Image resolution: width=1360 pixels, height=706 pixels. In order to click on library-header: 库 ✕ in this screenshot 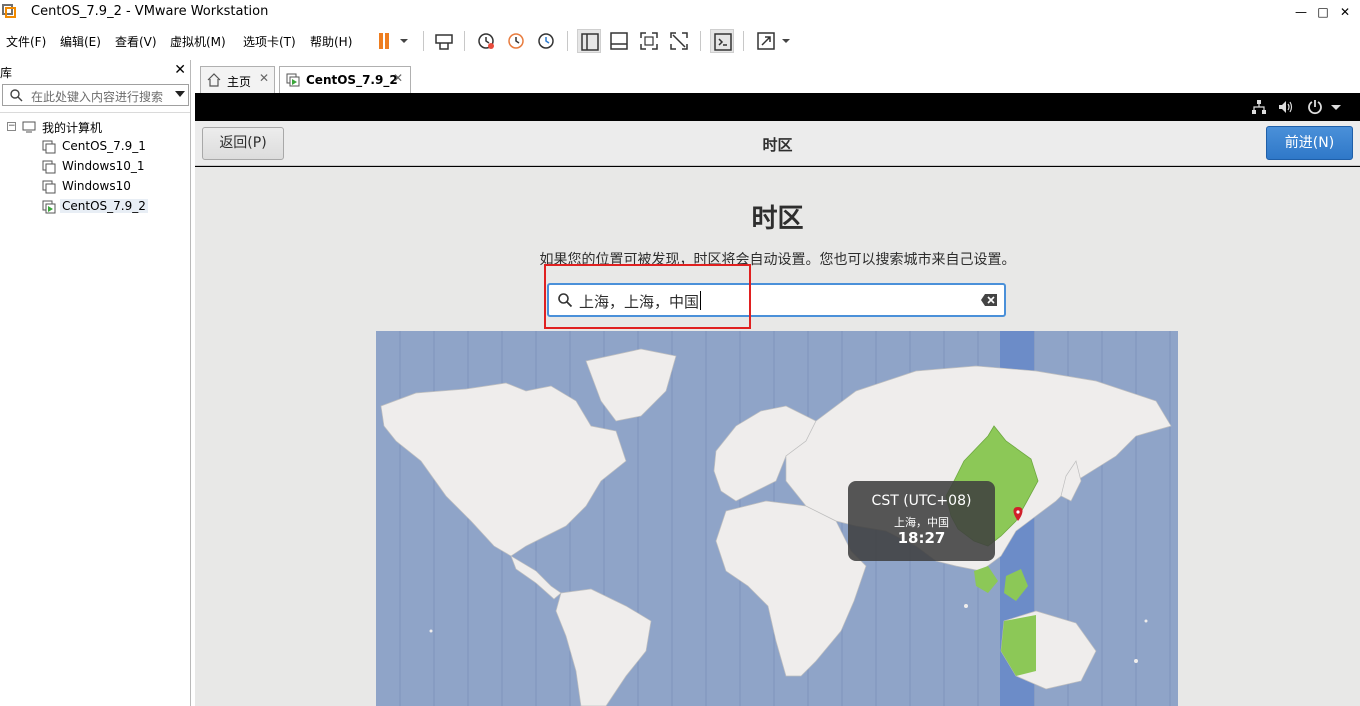, I will do `click(95, 72)`.